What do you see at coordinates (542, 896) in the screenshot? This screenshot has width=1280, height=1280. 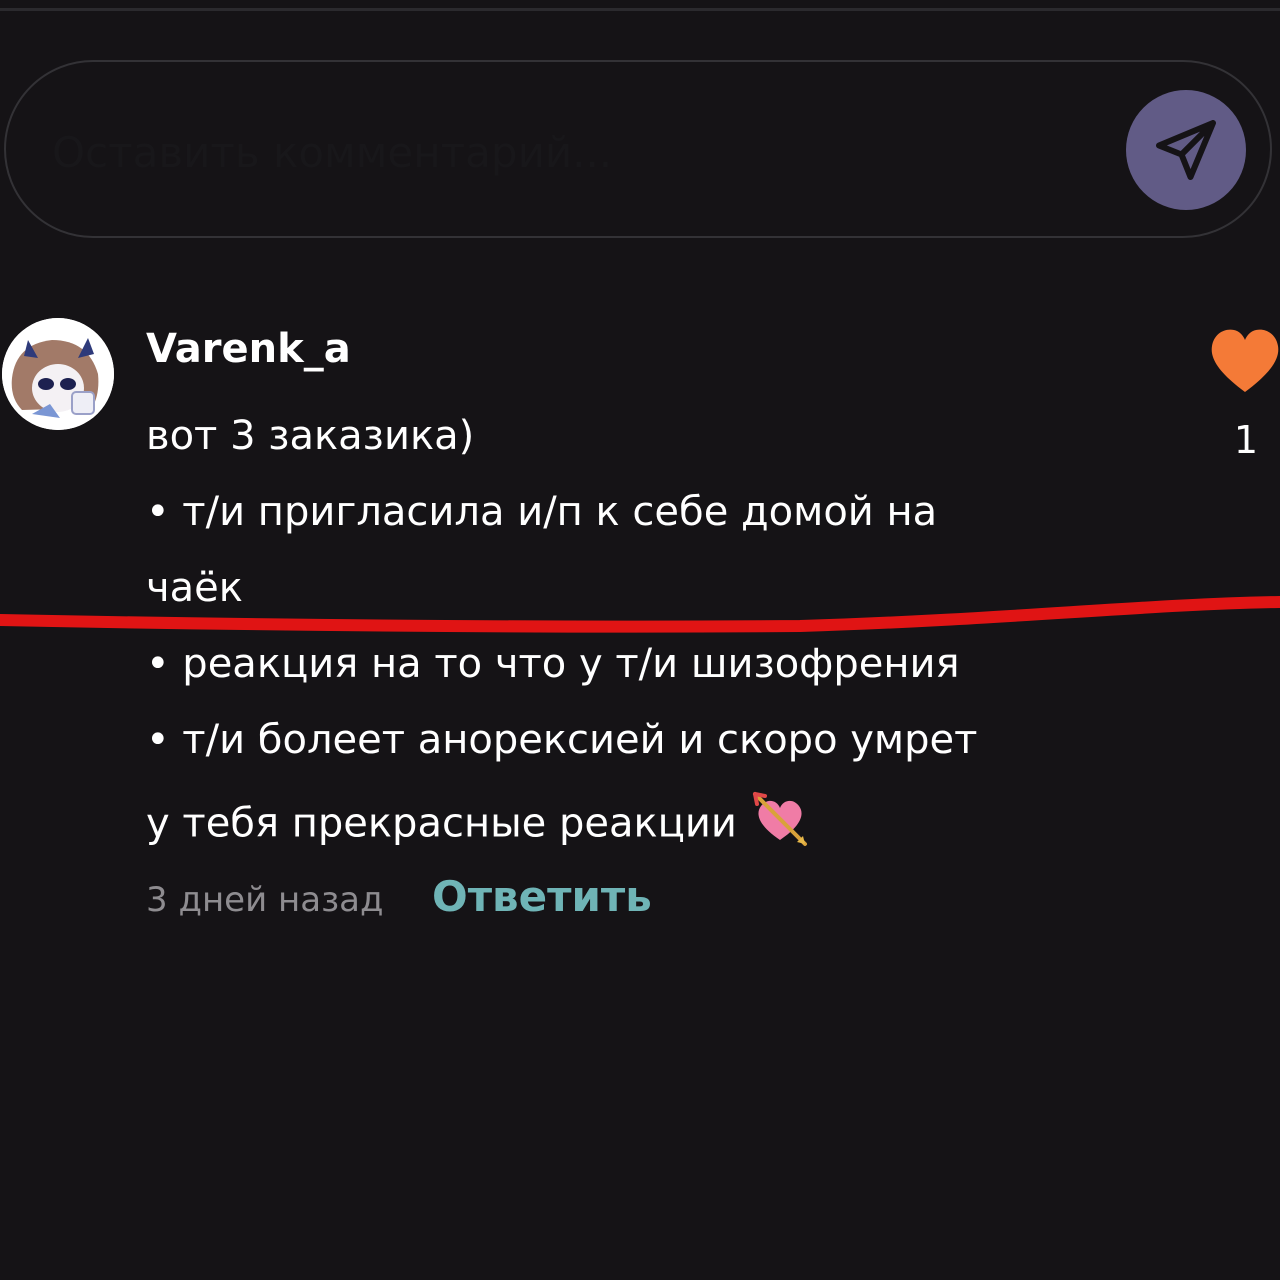 I see `reply-button: Ответить` at bounding box center [542, 896].